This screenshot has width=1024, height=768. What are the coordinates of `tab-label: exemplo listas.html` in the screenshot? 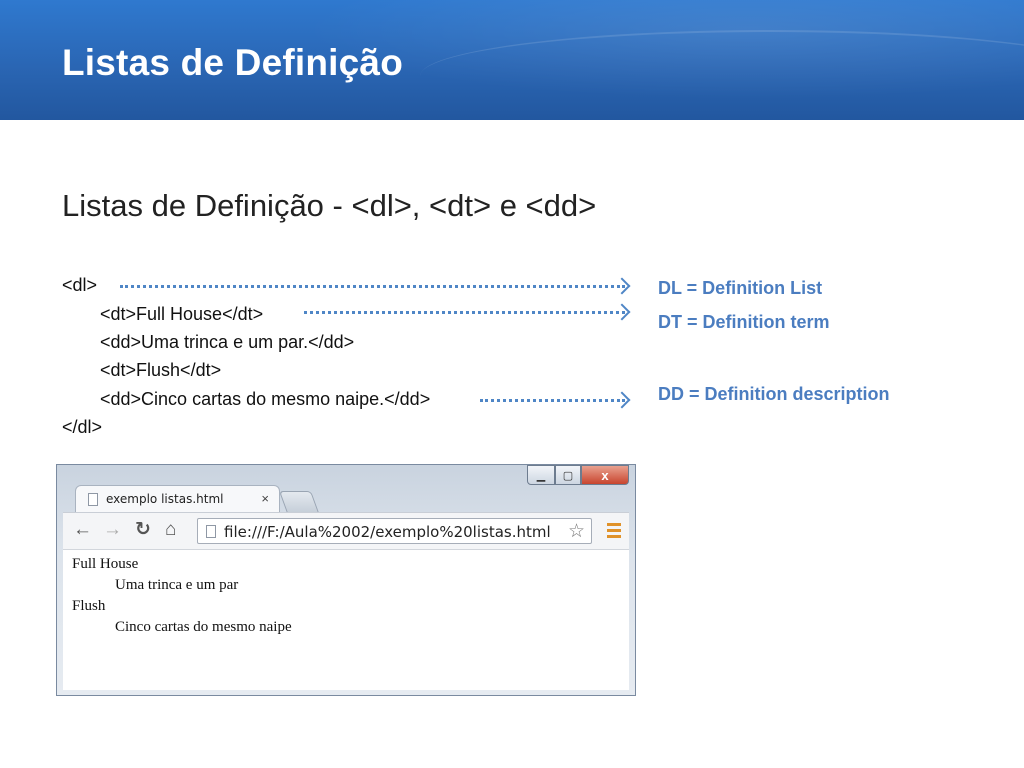 It's located at (165, 499).